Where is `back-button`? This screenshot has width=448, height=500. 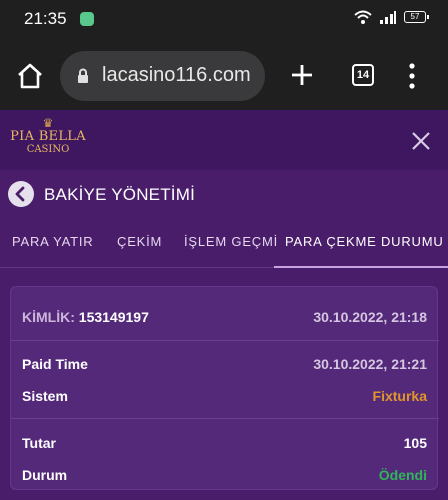 back-button is located at coordinates (21, 194).